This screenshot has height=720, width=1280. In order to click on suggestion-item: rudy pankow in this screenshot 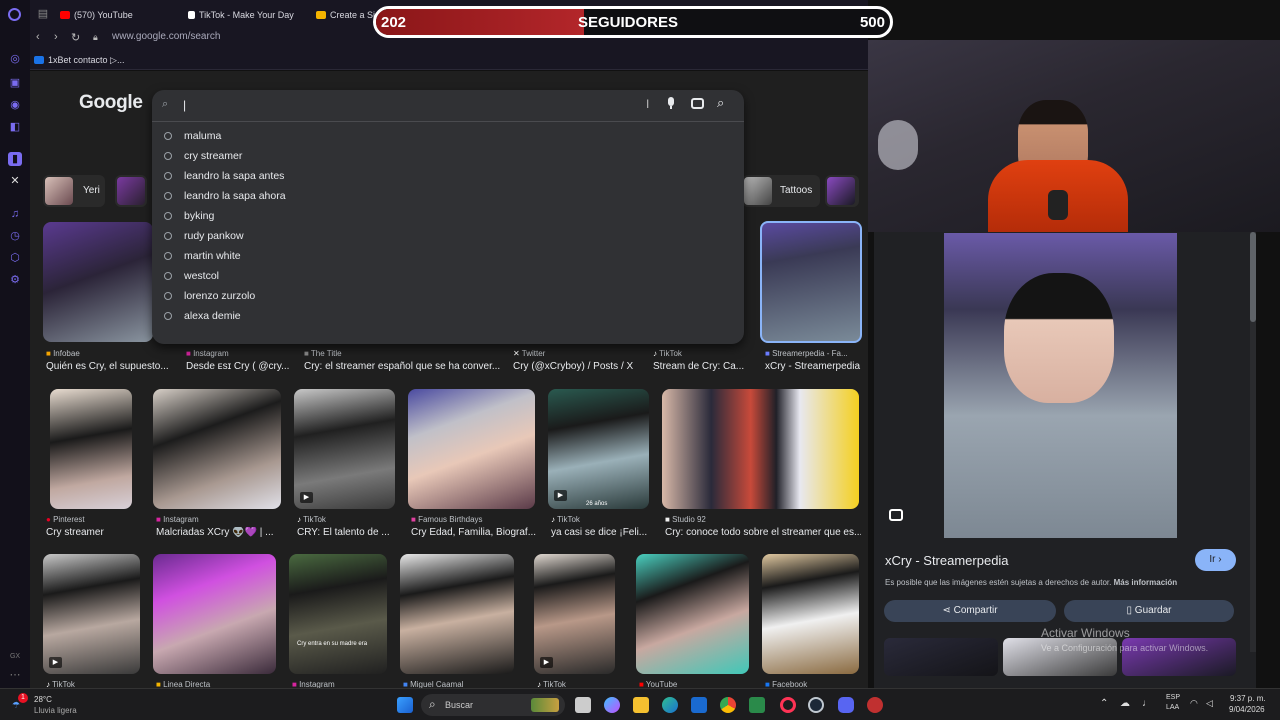, I will do `click(214, 236)`.